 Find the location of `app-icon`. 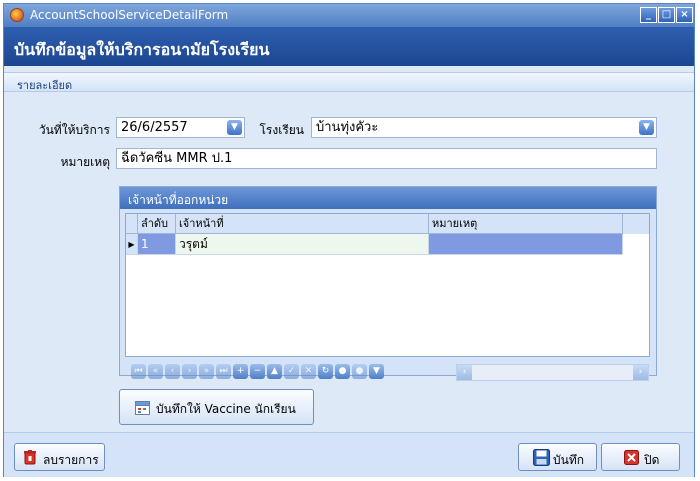

app-icon is located at coordinates (17, 15).